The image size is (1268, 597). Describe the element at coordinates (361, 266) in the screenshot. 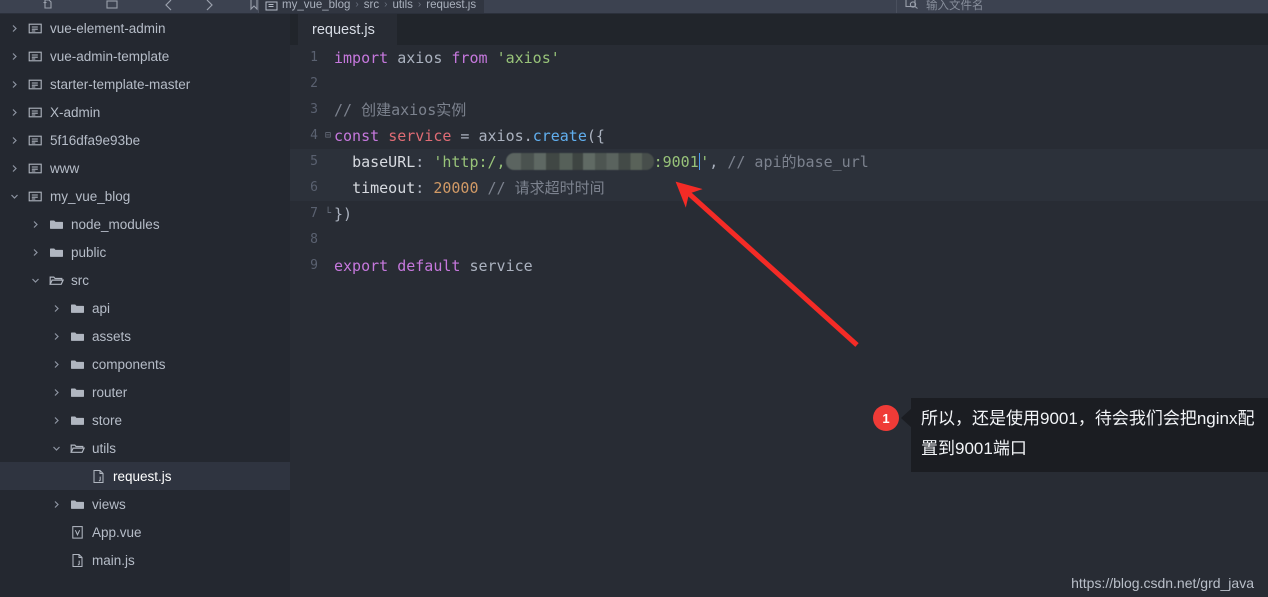

I see `code-token: export` at that location.